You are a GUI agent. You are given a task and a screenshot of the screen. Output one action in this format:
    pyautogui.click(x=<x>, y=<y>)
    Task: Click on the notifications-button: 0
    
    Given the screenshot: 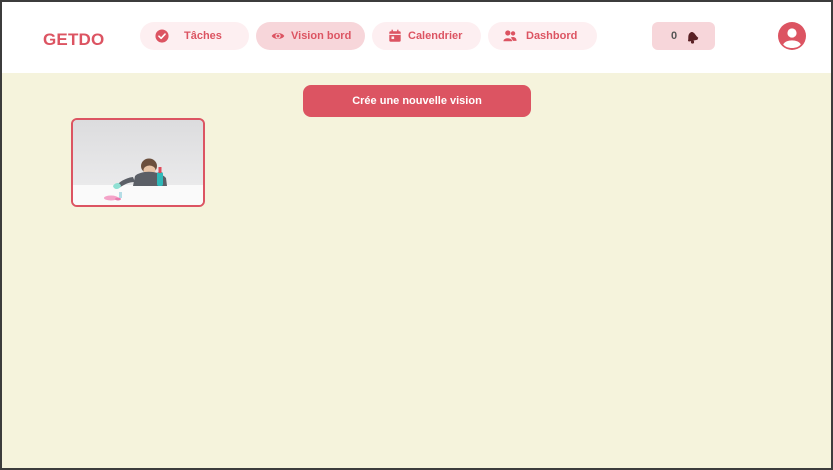 What is the action you would take?
    pyautogui.click(x=683, y=36)
    